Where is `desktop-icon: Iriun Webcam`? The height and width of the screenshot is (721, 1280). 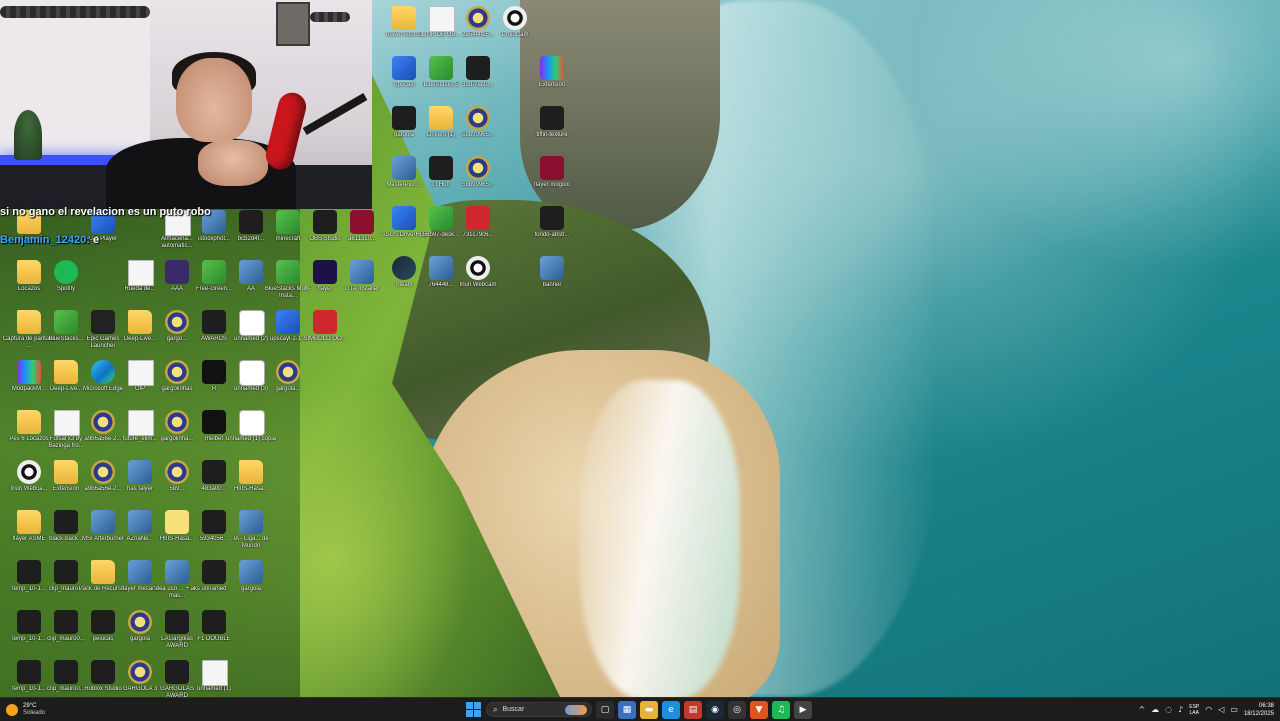 desktop-icon: Iriun Webcam is located at coordinates (478, 277).